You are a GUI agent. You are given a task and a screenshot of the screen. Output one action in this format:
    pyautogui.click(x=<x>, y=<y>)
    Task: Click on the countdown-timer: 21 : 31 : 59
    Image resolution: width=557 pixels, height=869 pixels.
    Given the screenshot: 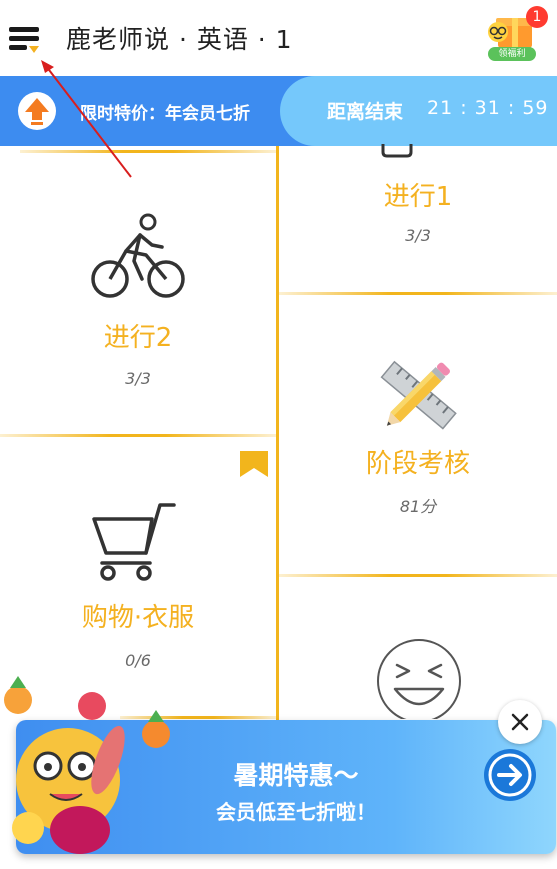 What is the action you would take?
    pyautogui.click(x=488, y=108)
    